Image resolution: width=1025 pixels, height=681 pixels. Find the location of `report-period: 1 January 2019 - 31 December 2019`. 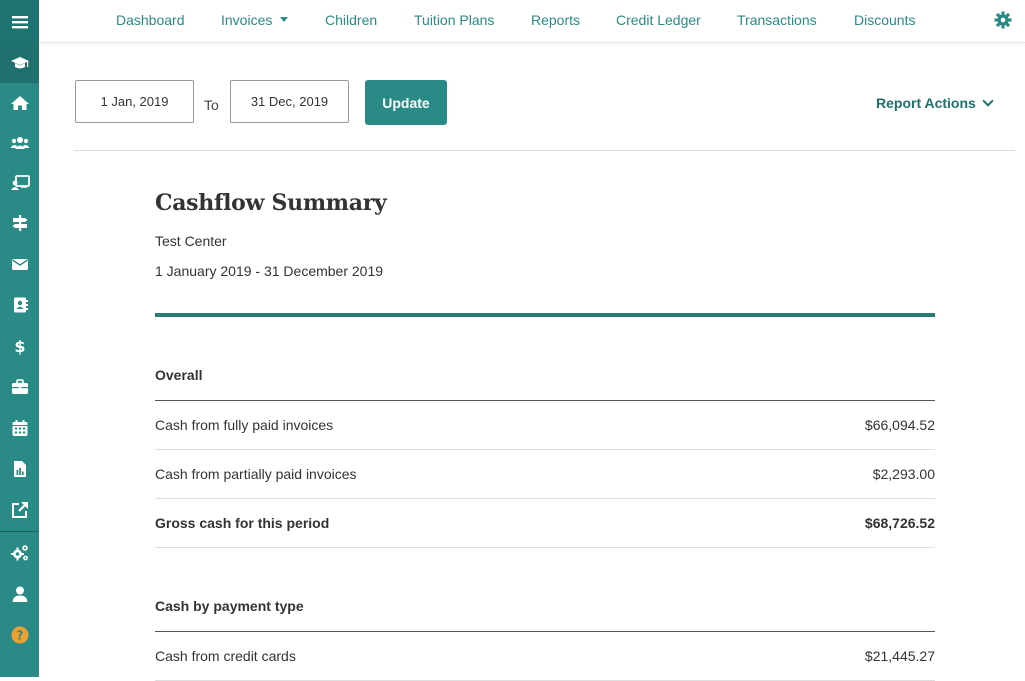

report-period: 1 January 2019 - 31 December 2019 is located at coordinates (269, 271).